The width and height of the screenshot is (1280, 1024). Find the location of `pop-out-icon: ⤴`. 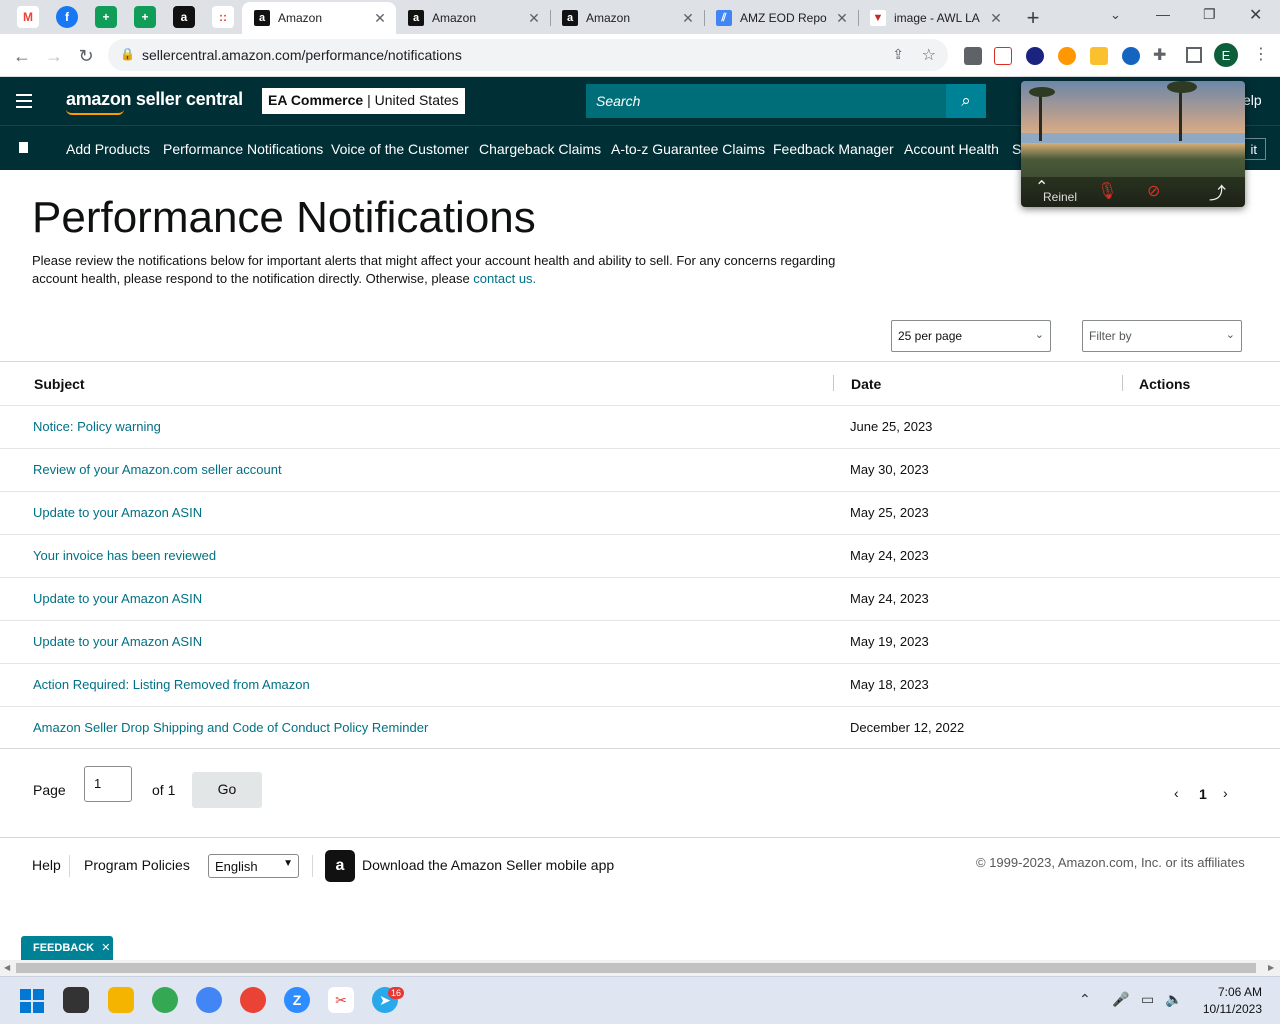

pop-out-icon: ⤴ is located at coordinates (1217, 191).